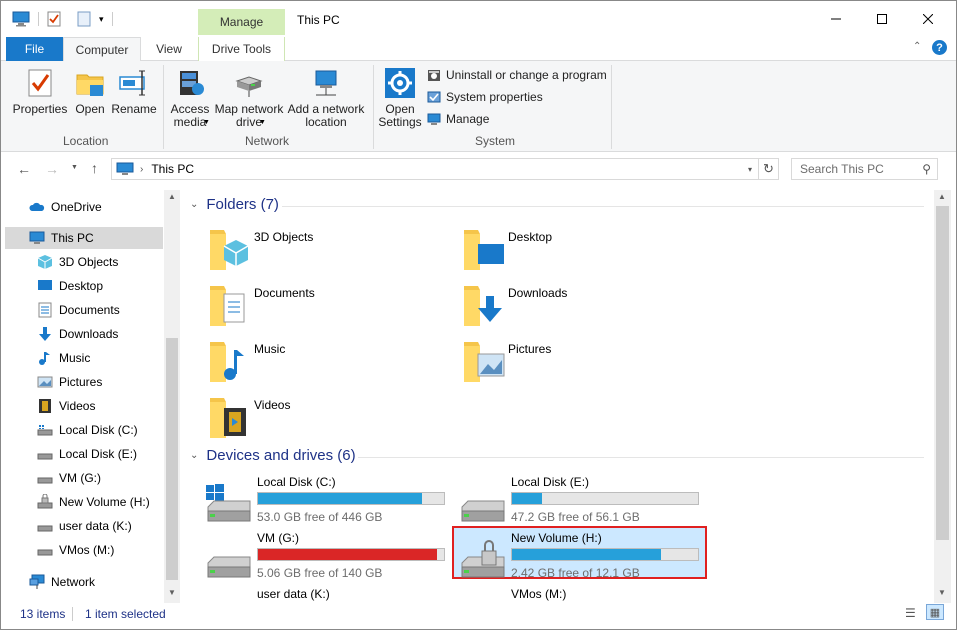  Describe the element at coordinates (24, 169) in the screenshot. I see `back-arrow-icon: ←` at that location.